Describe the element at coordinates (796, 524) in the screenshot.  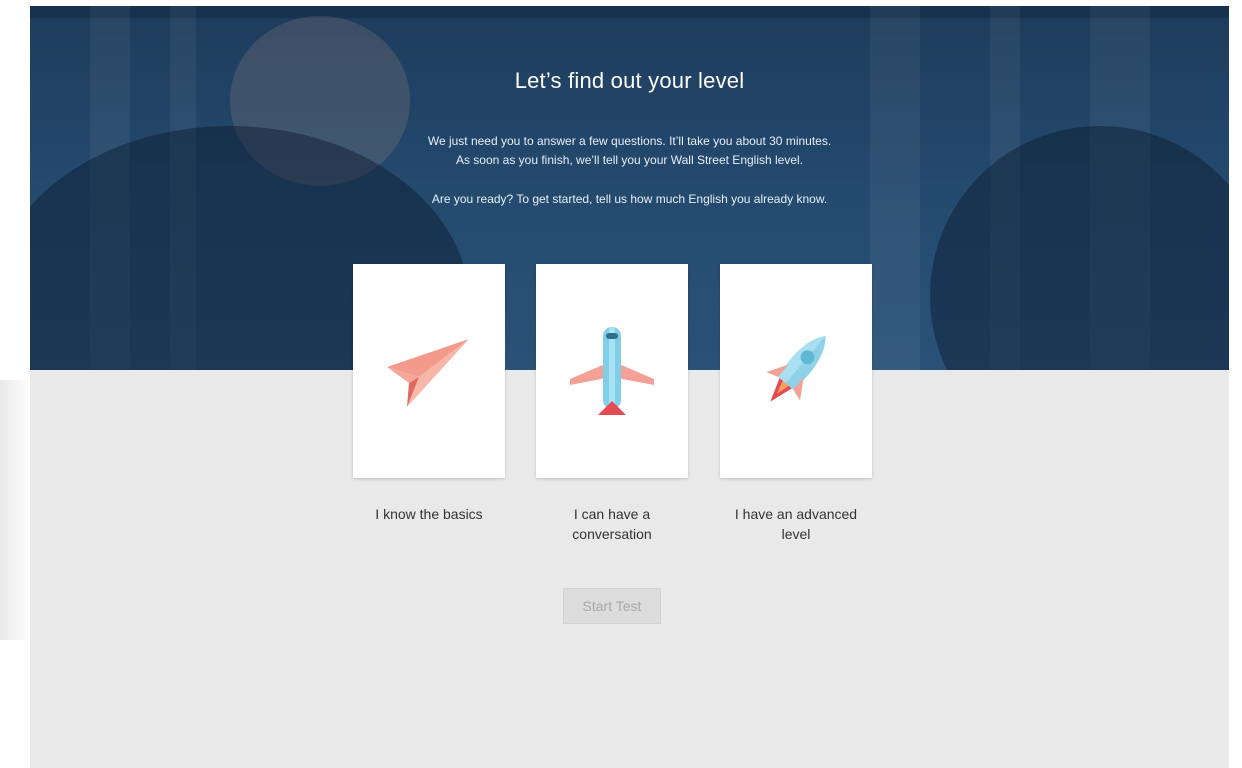
I see `level-label-advanced: I have an advanced level` at that location.